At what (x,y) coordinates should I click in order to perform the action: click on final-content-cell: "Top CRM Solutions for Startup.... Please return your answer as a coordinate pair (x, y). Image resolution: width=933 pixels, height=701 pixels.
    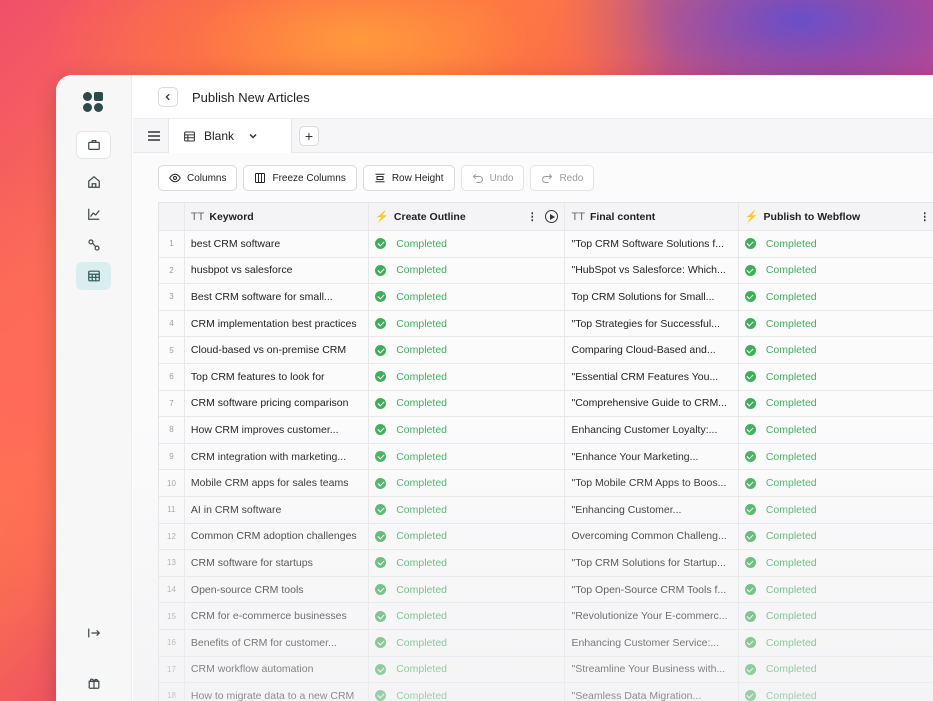
    Looking at the image, I should click on (652, 563).